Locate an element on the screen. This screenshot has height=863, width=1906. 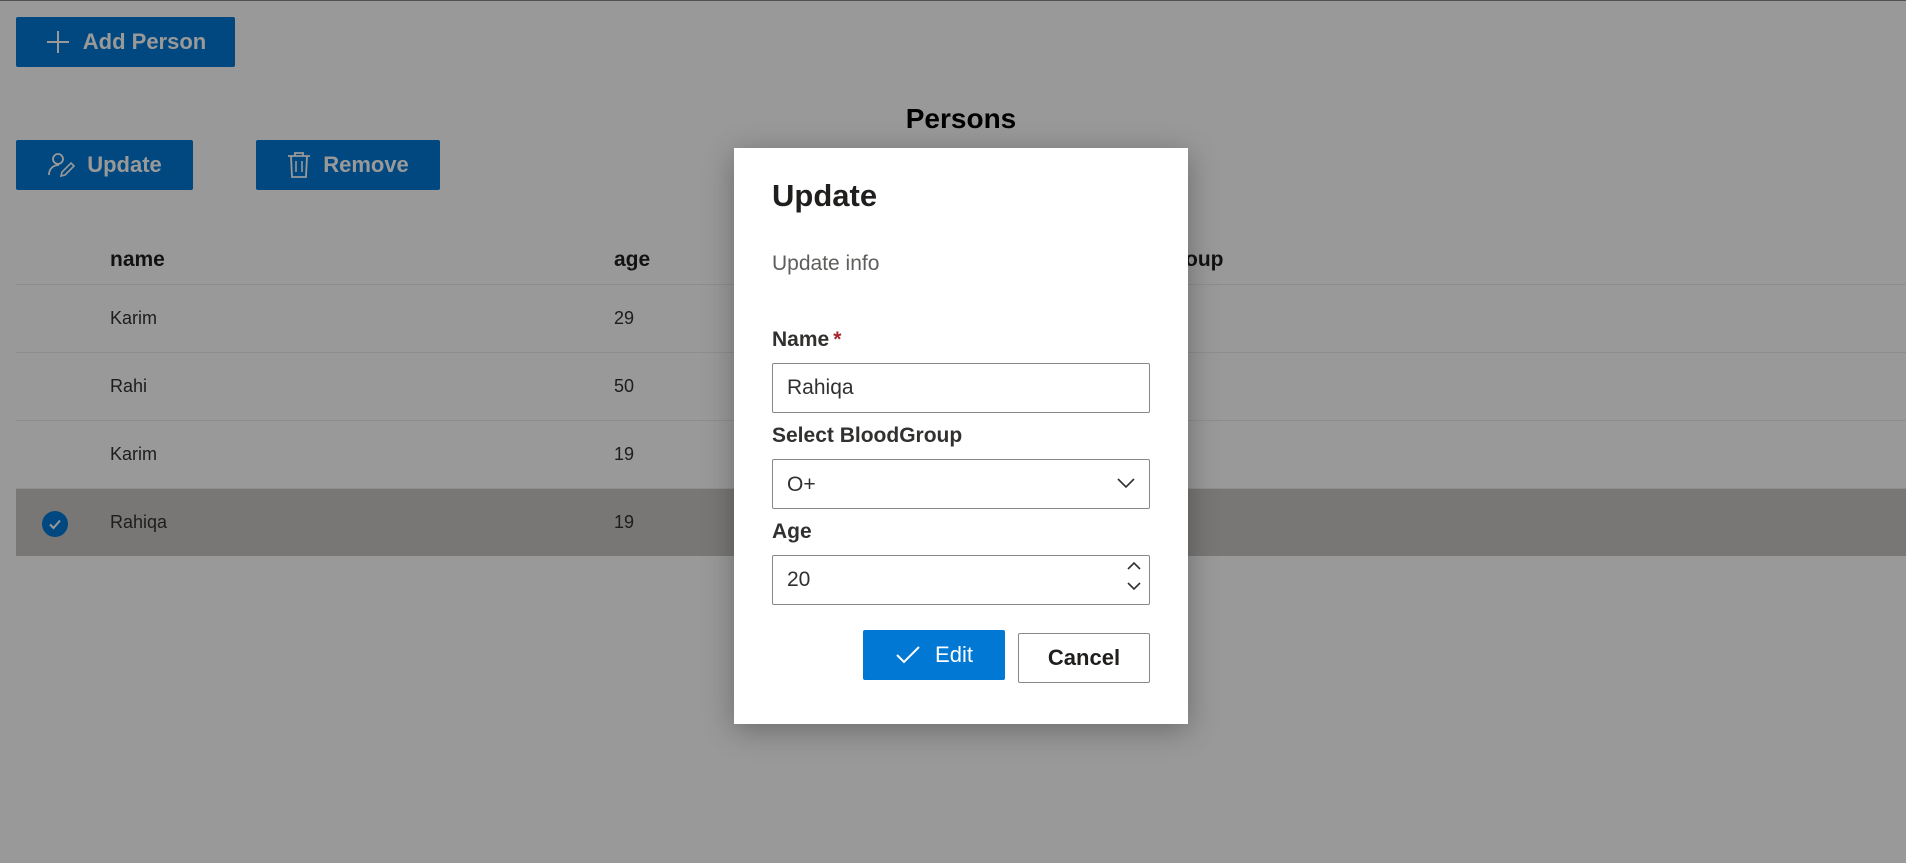
age-label: Age is located at coordinates (792, 531).